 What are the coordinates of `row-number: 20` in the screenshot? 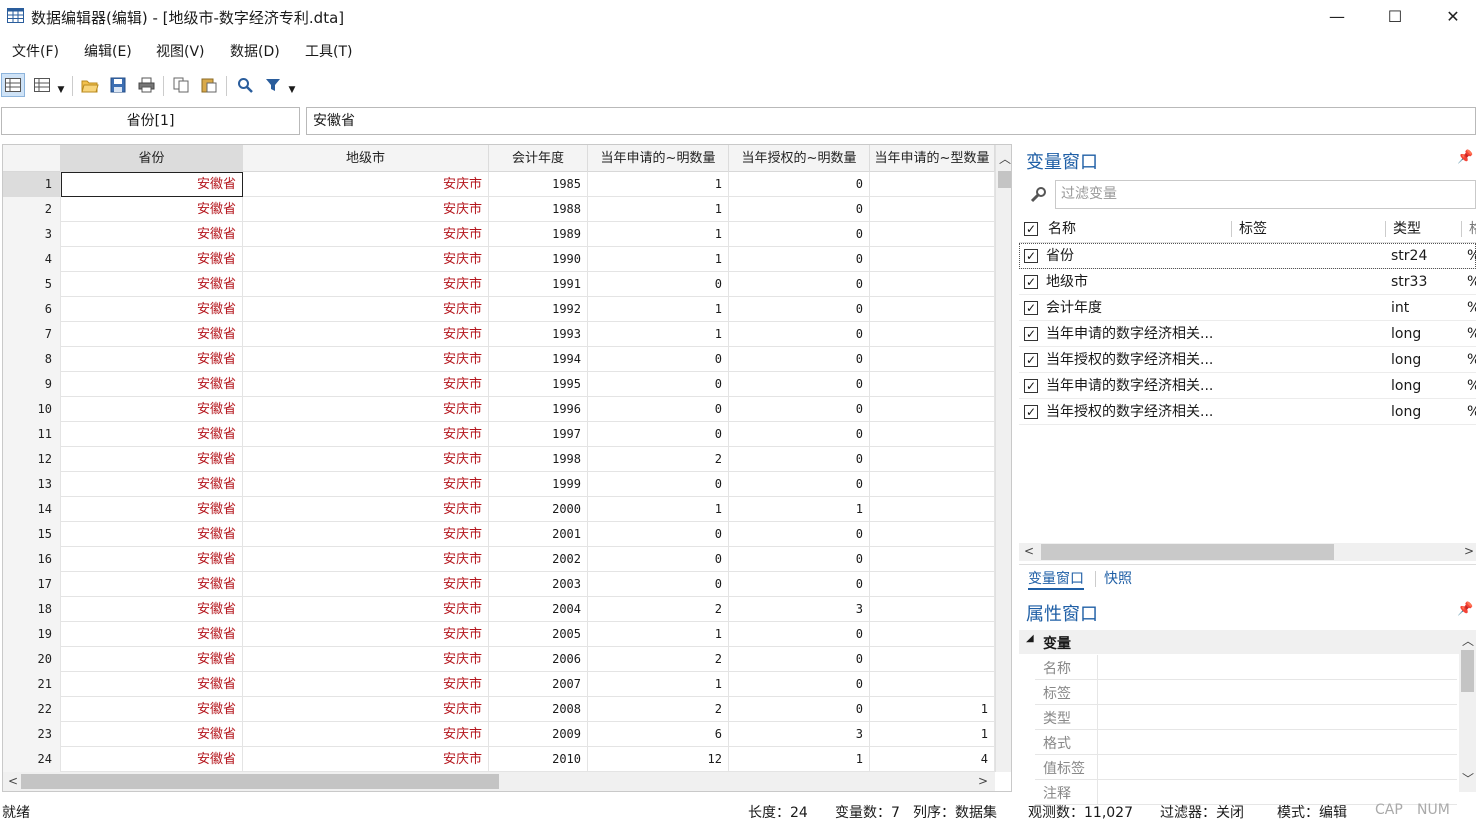 It's located at (32, 659).